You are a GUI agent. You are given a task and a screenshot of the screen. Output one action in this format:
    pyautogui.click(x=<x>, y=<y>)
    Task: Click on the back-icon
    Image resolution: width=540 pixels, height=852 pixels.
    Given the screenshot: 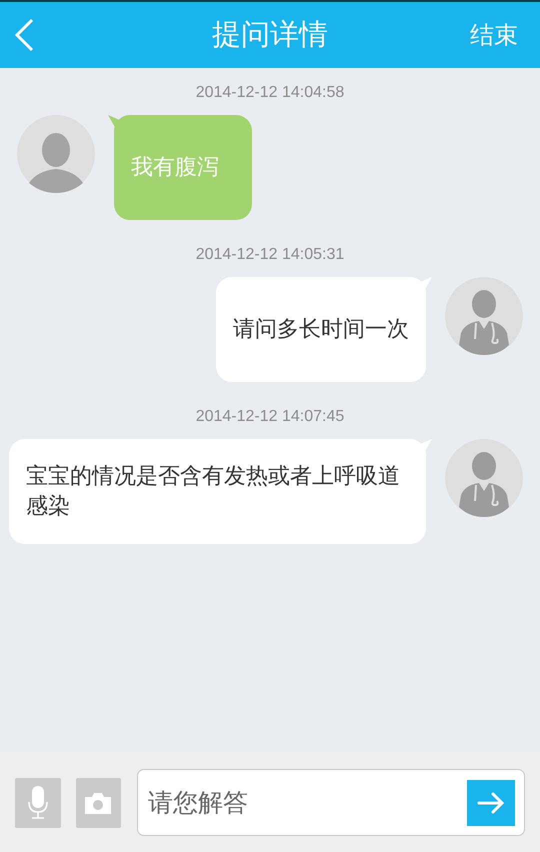 What is the action you would take?
    pyautogui.click(x=24, y=35)
    